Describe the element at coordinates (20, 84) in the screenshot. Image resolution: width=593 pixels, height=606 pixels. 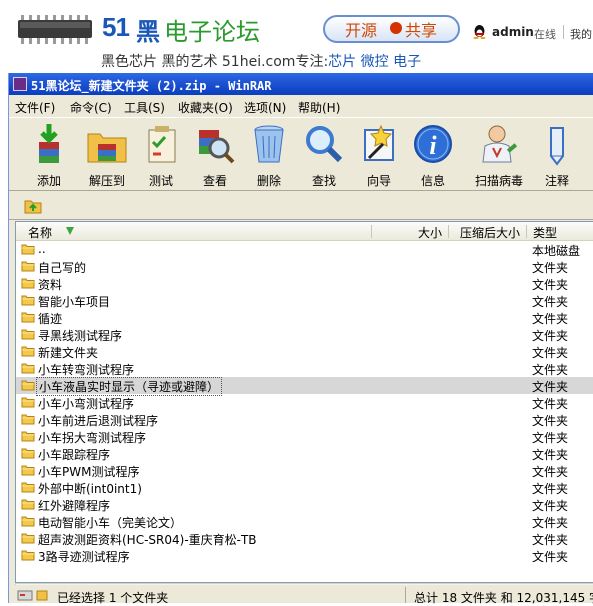
I see `winrar-app-icon` at that location.